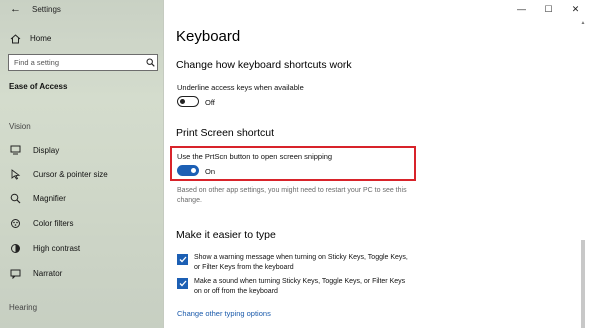 The width and height of the screenshot is (589, 328). Describe the element at coordinates (583, 174) in the screenshot. I see `scrollbar: ▲` at that location.